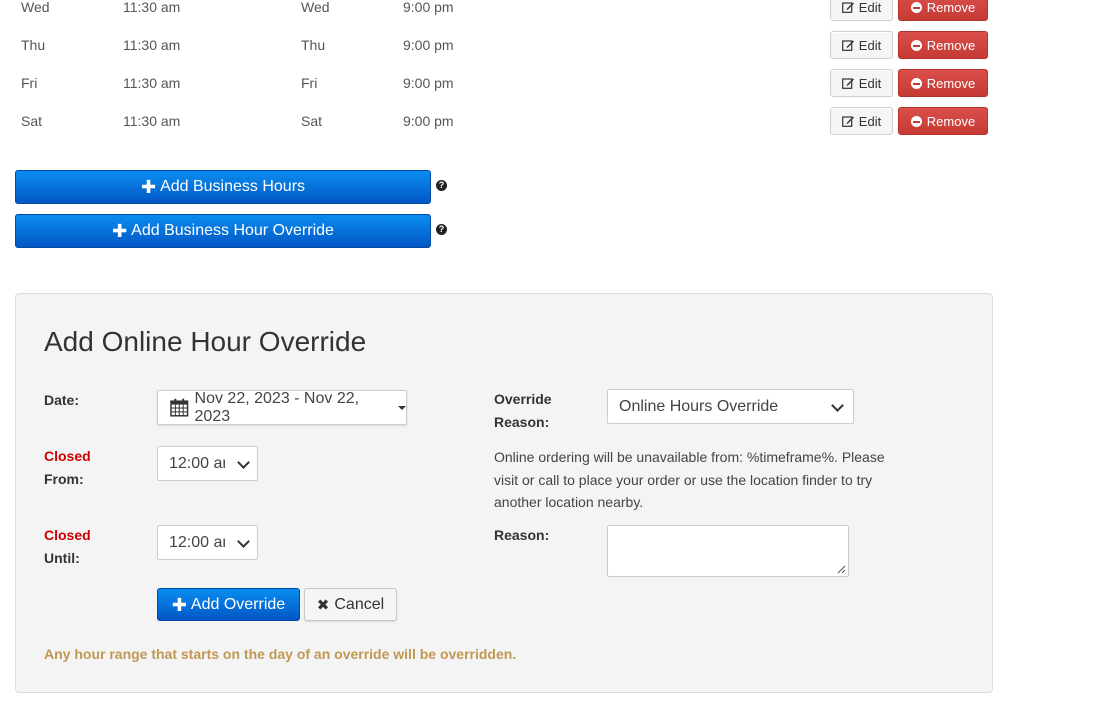 This screenshot has height=725, width=1102. I want to click on closed-until-select: 12:00 am, so click(207, 542).